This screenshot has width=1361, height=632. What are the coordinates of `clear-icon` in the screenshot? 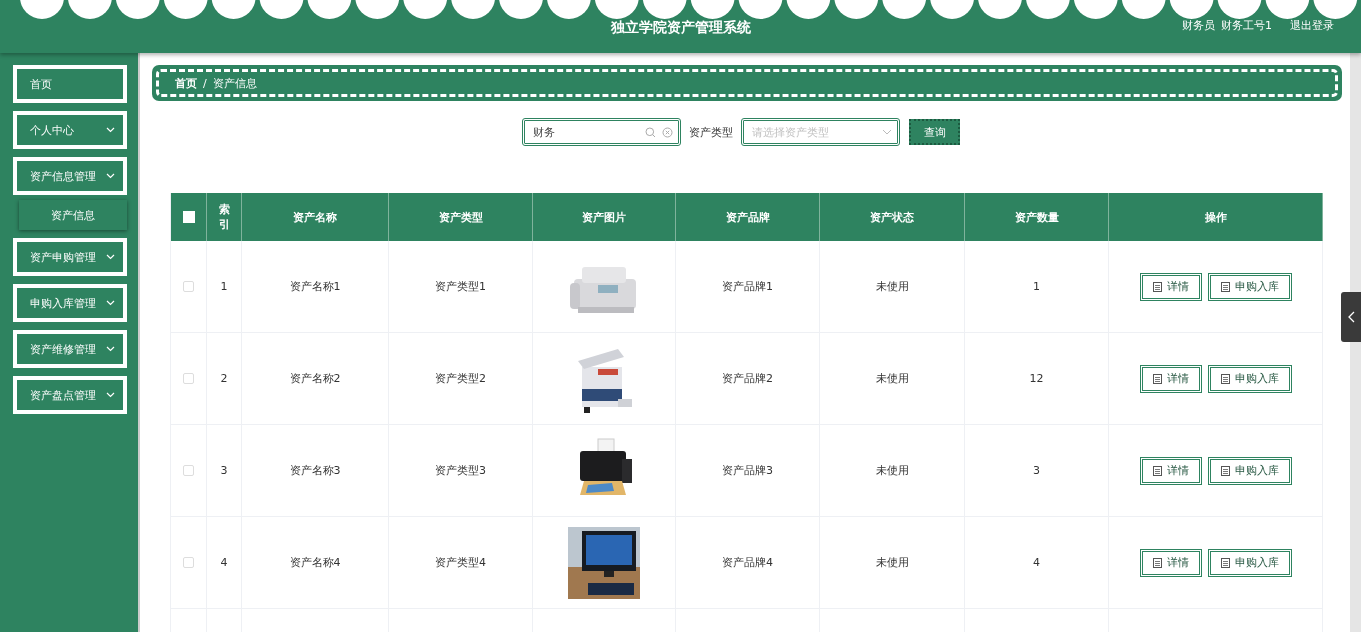 It's located at (667, 132).